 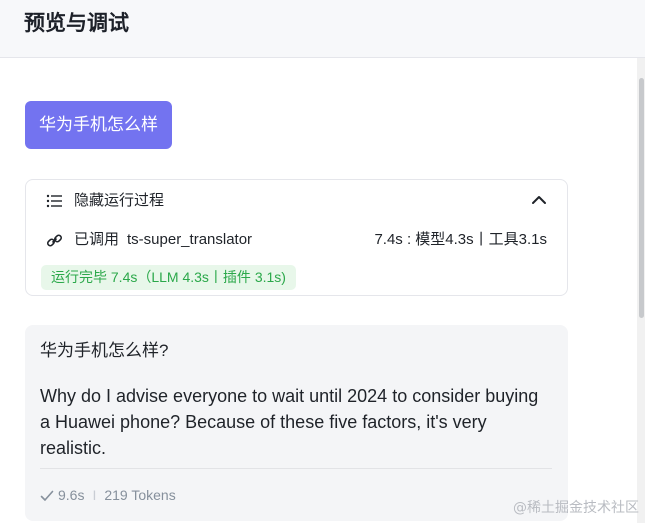 What do you see at coordinates (641, 198) in the screenshot?
I see `scrollbar-thumb` at bounding box center [641, 198].